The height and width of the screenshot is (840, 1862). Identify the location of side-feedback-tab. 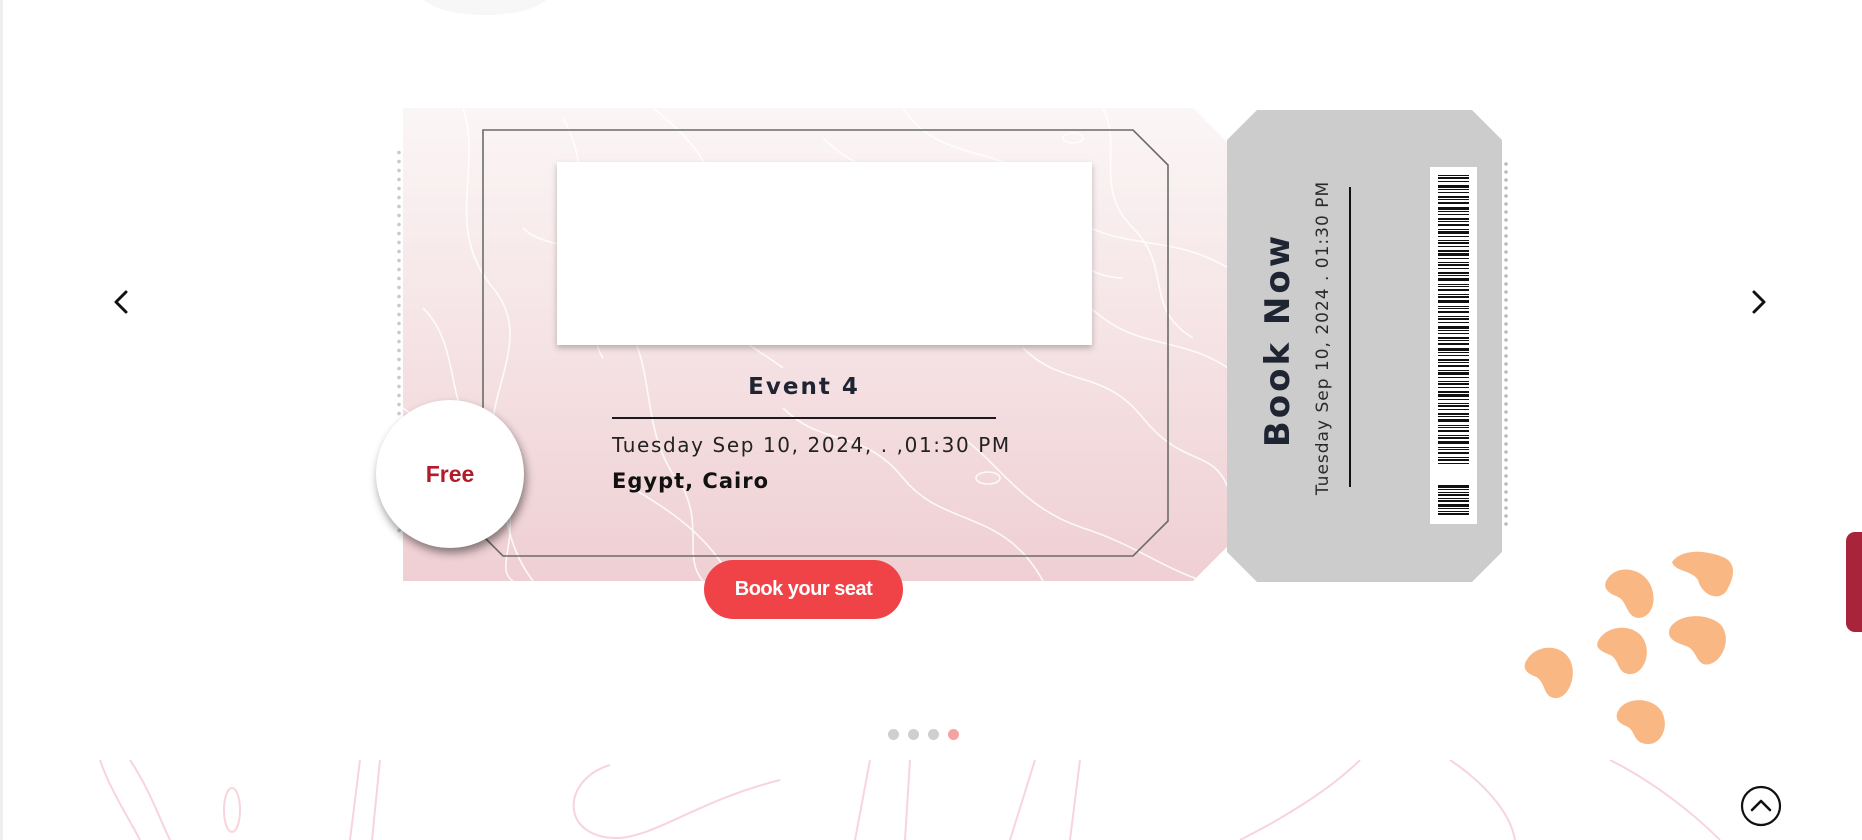
(1854, 582).